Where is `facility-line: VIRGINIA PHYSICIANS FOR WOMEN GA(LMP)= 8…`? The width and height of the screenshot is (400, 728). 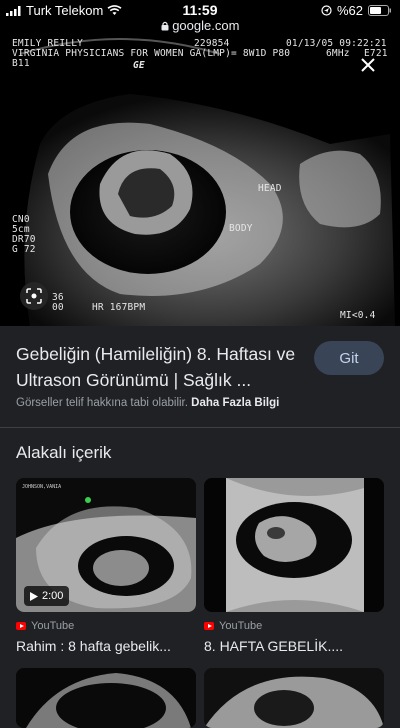 facility-line: VIRGINIA PHYSICIANS FOR WOMEN GA(LMP)= 8… is located at coordinates (151, 53).